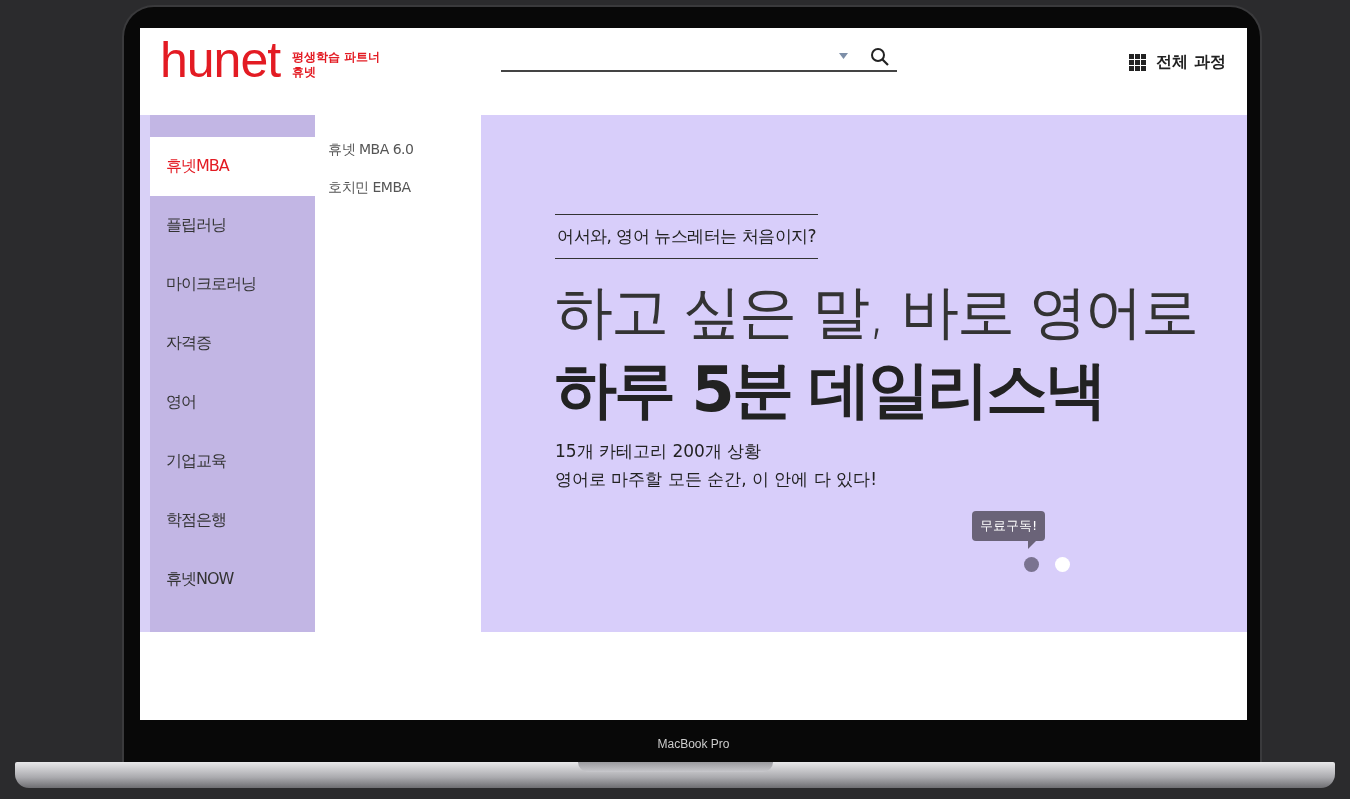  I want to click on category-item: 영어, so click(232, 402).